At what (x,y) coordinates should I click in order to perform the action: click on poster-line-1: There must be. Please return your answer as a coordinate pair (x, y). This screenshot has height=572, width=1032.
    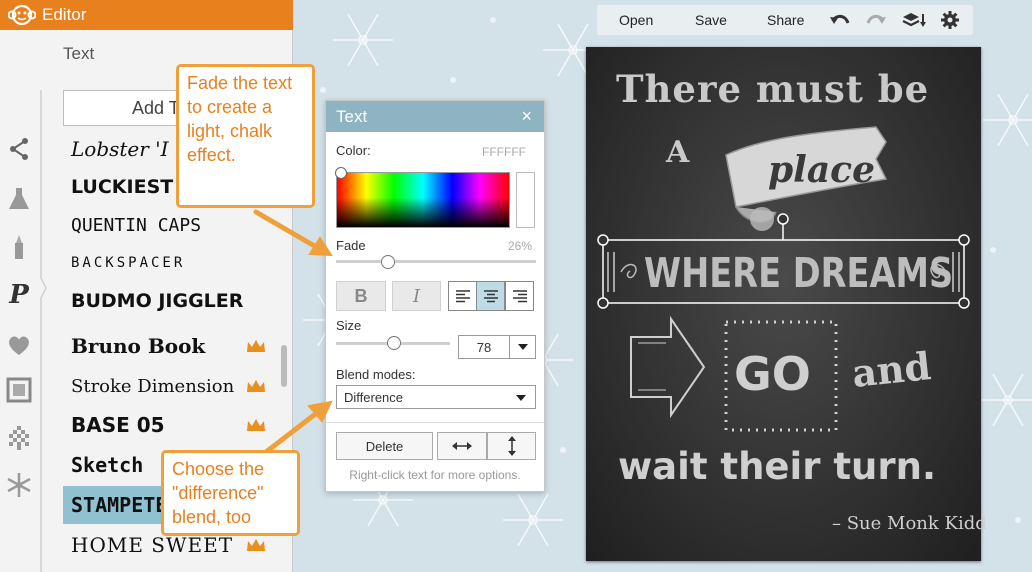
    Looking at the image, I should click on (773, 89).